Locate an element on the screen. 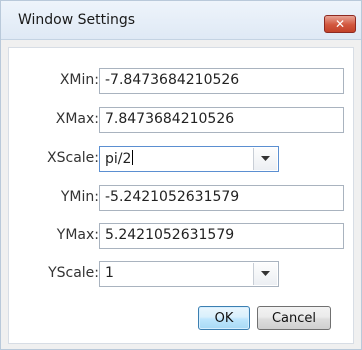 This screenshot has width=362, height=350. ymin-input: -5.2421052631579 is located at coordinates (221, 198).